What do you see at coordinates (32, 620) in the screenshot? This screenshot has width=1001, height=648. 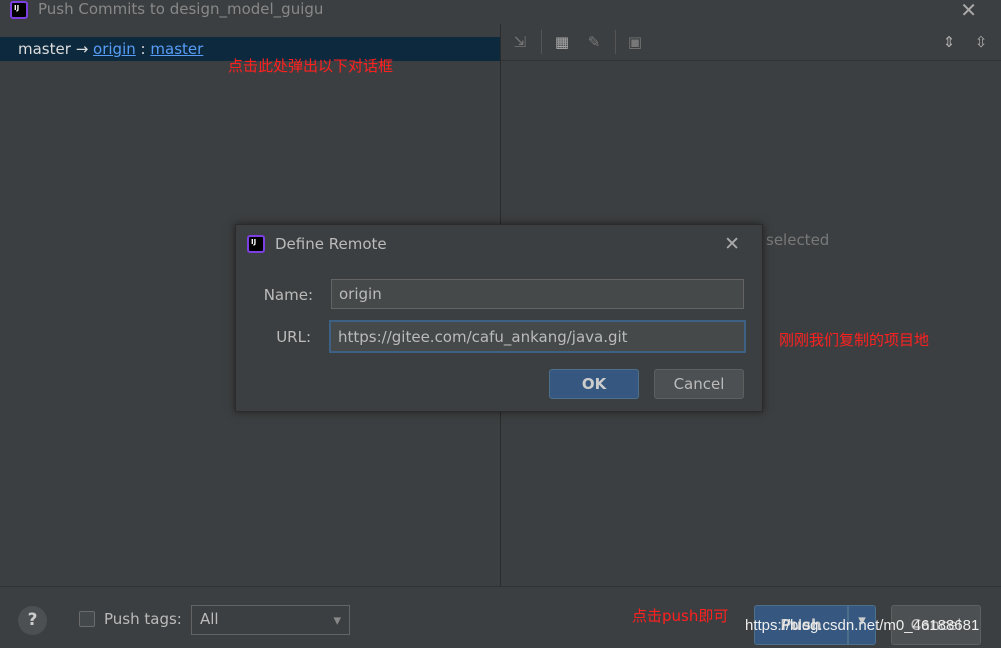 I see `help-button: ?` at bounding box center [32, 620].